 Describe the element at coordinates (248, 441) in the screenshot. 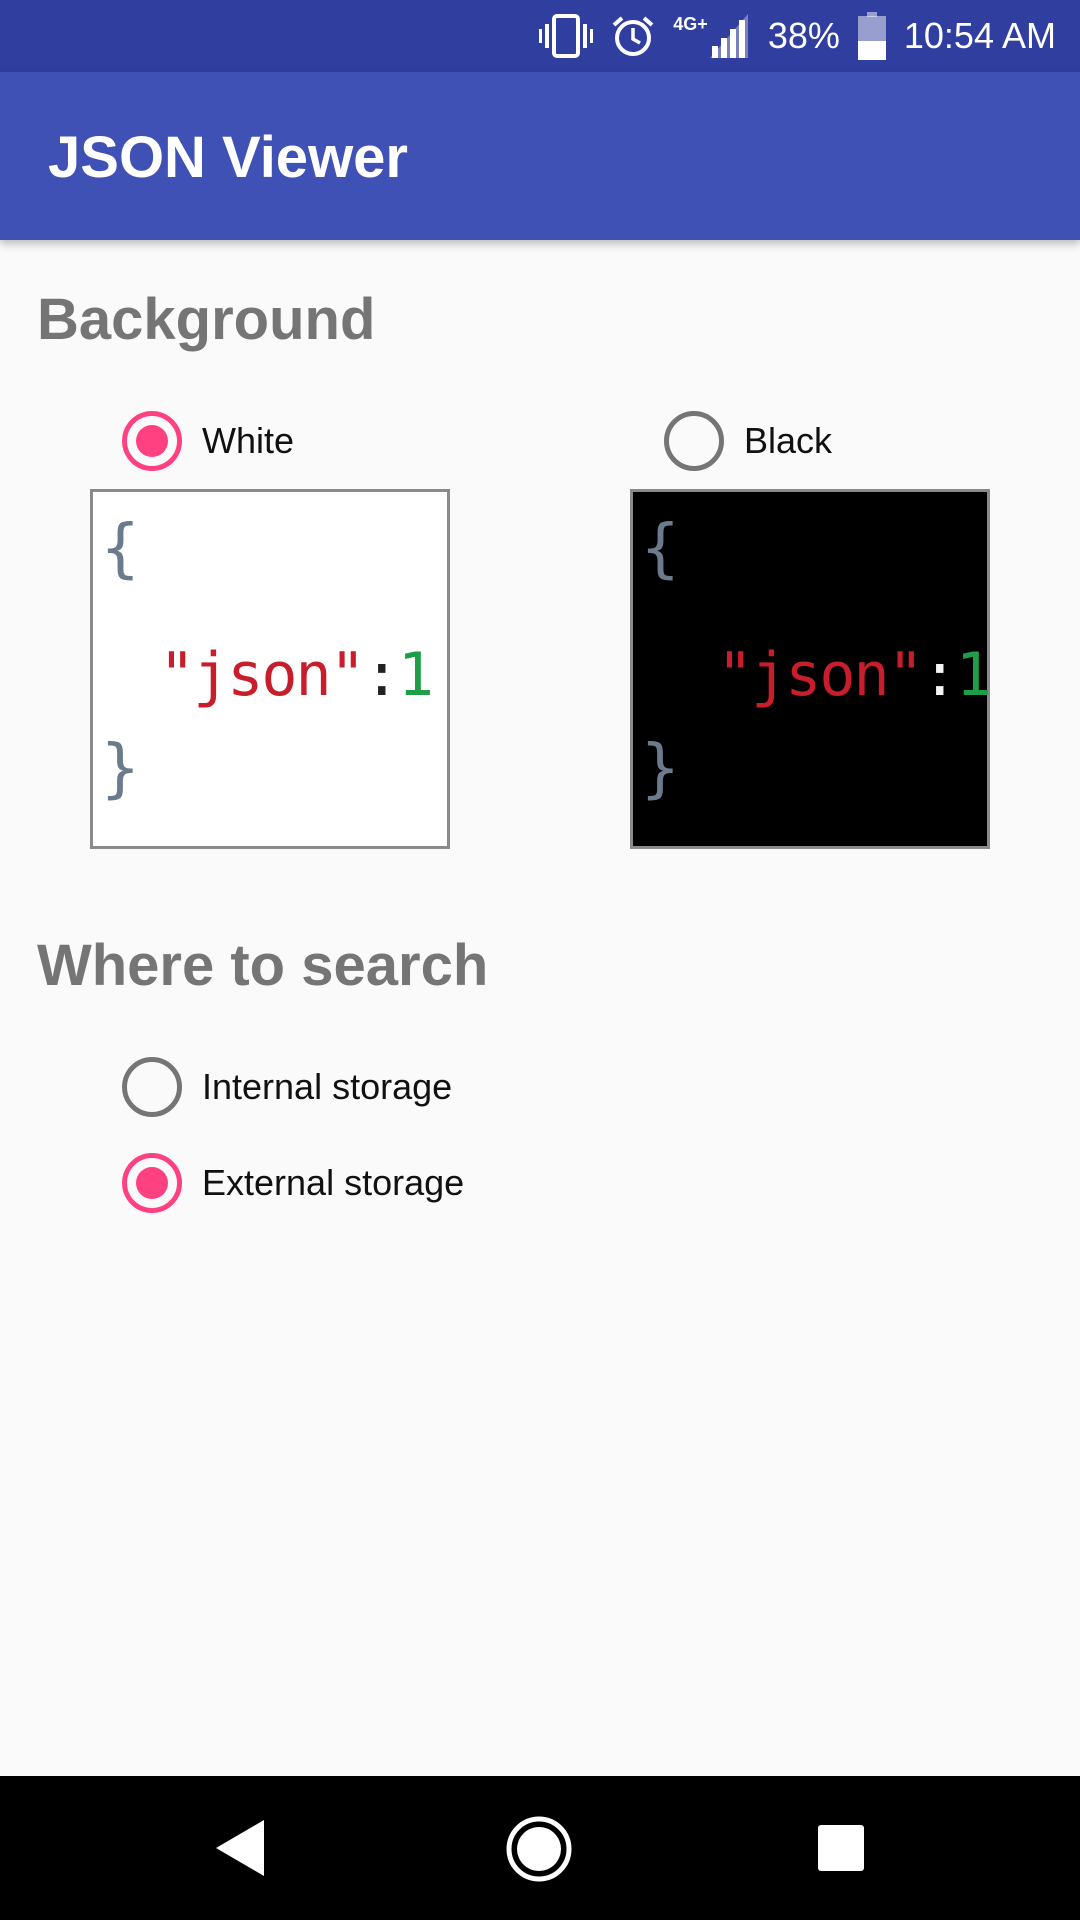

I see `radio-white-label: White` at that location.